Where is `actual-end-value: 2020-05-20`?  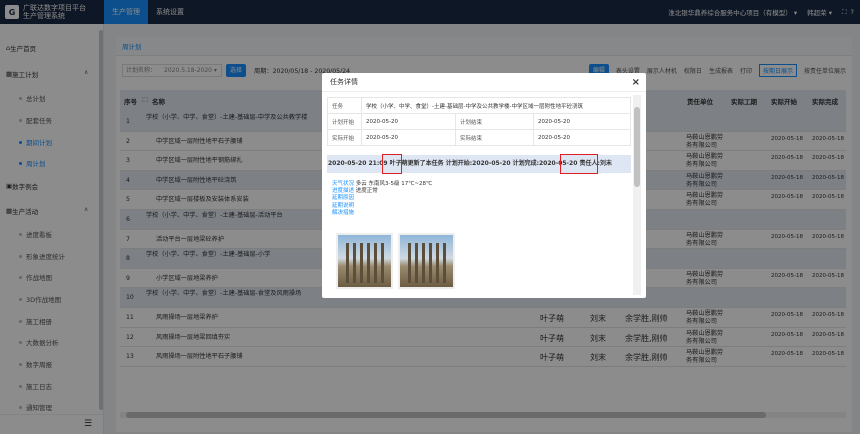
actual-end-value: 2020-05-20 is located at coordinates (582, 137).